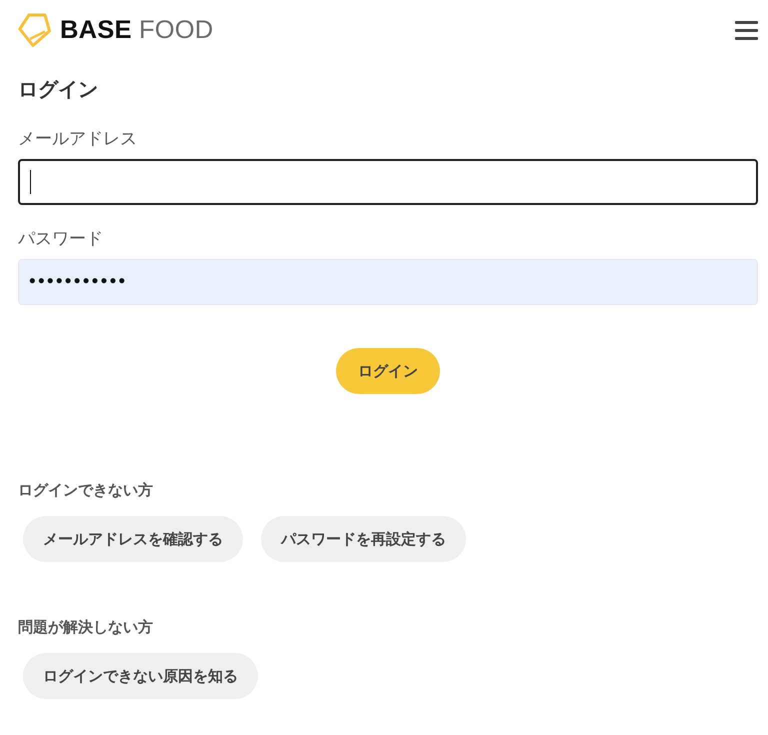  What do you see at coordinates (133, 539) in the screenshot?
I see `help-button: メールアドレスを確認する` at bounding box center [133, 539].